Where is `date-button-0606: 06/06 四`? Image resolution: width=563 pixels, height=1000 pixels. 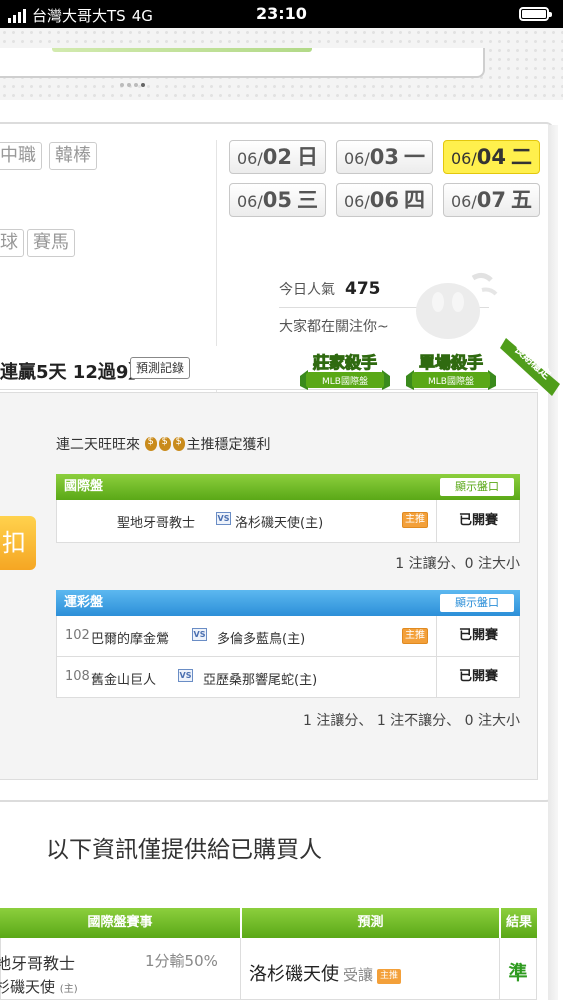 date-button-0606: 06/06 四 is located at coordinates (384, 200).